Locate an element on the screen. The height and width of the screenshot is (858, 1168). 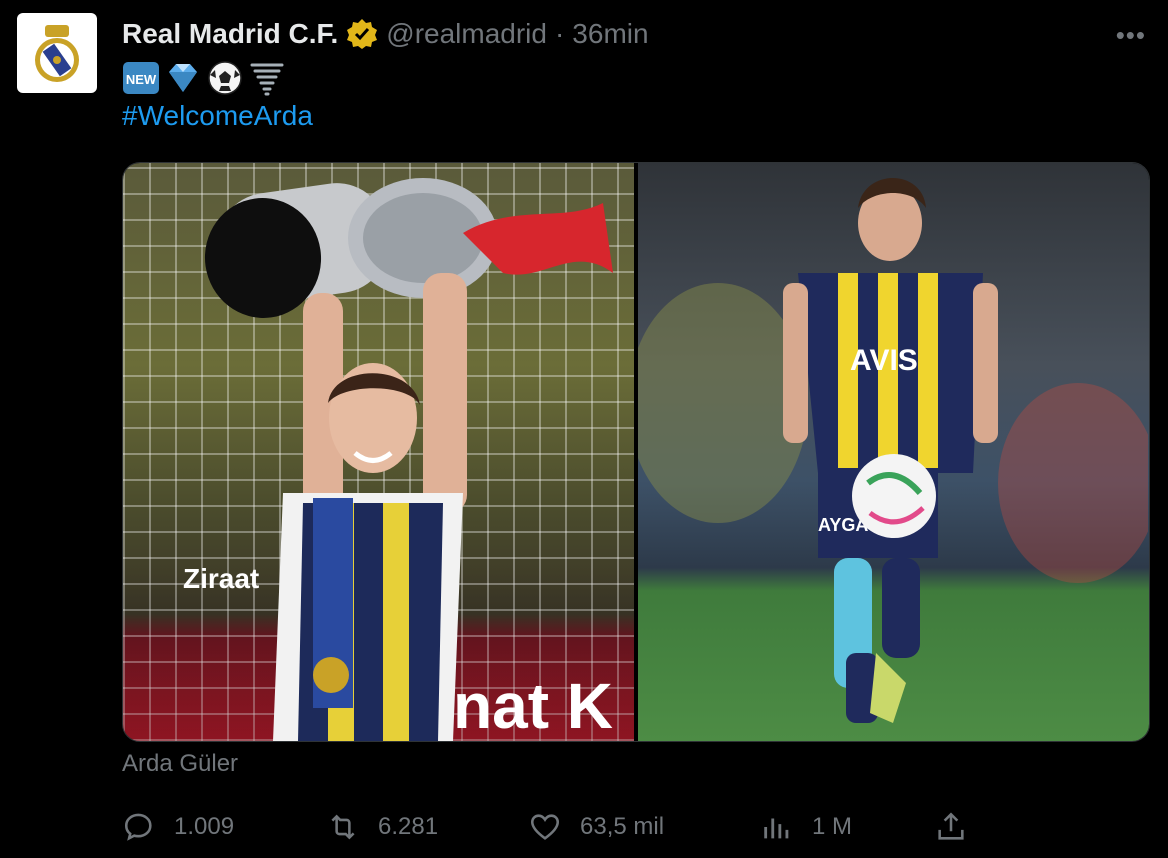
author-handle: @realmadrid is located at coordinates (466, 34).